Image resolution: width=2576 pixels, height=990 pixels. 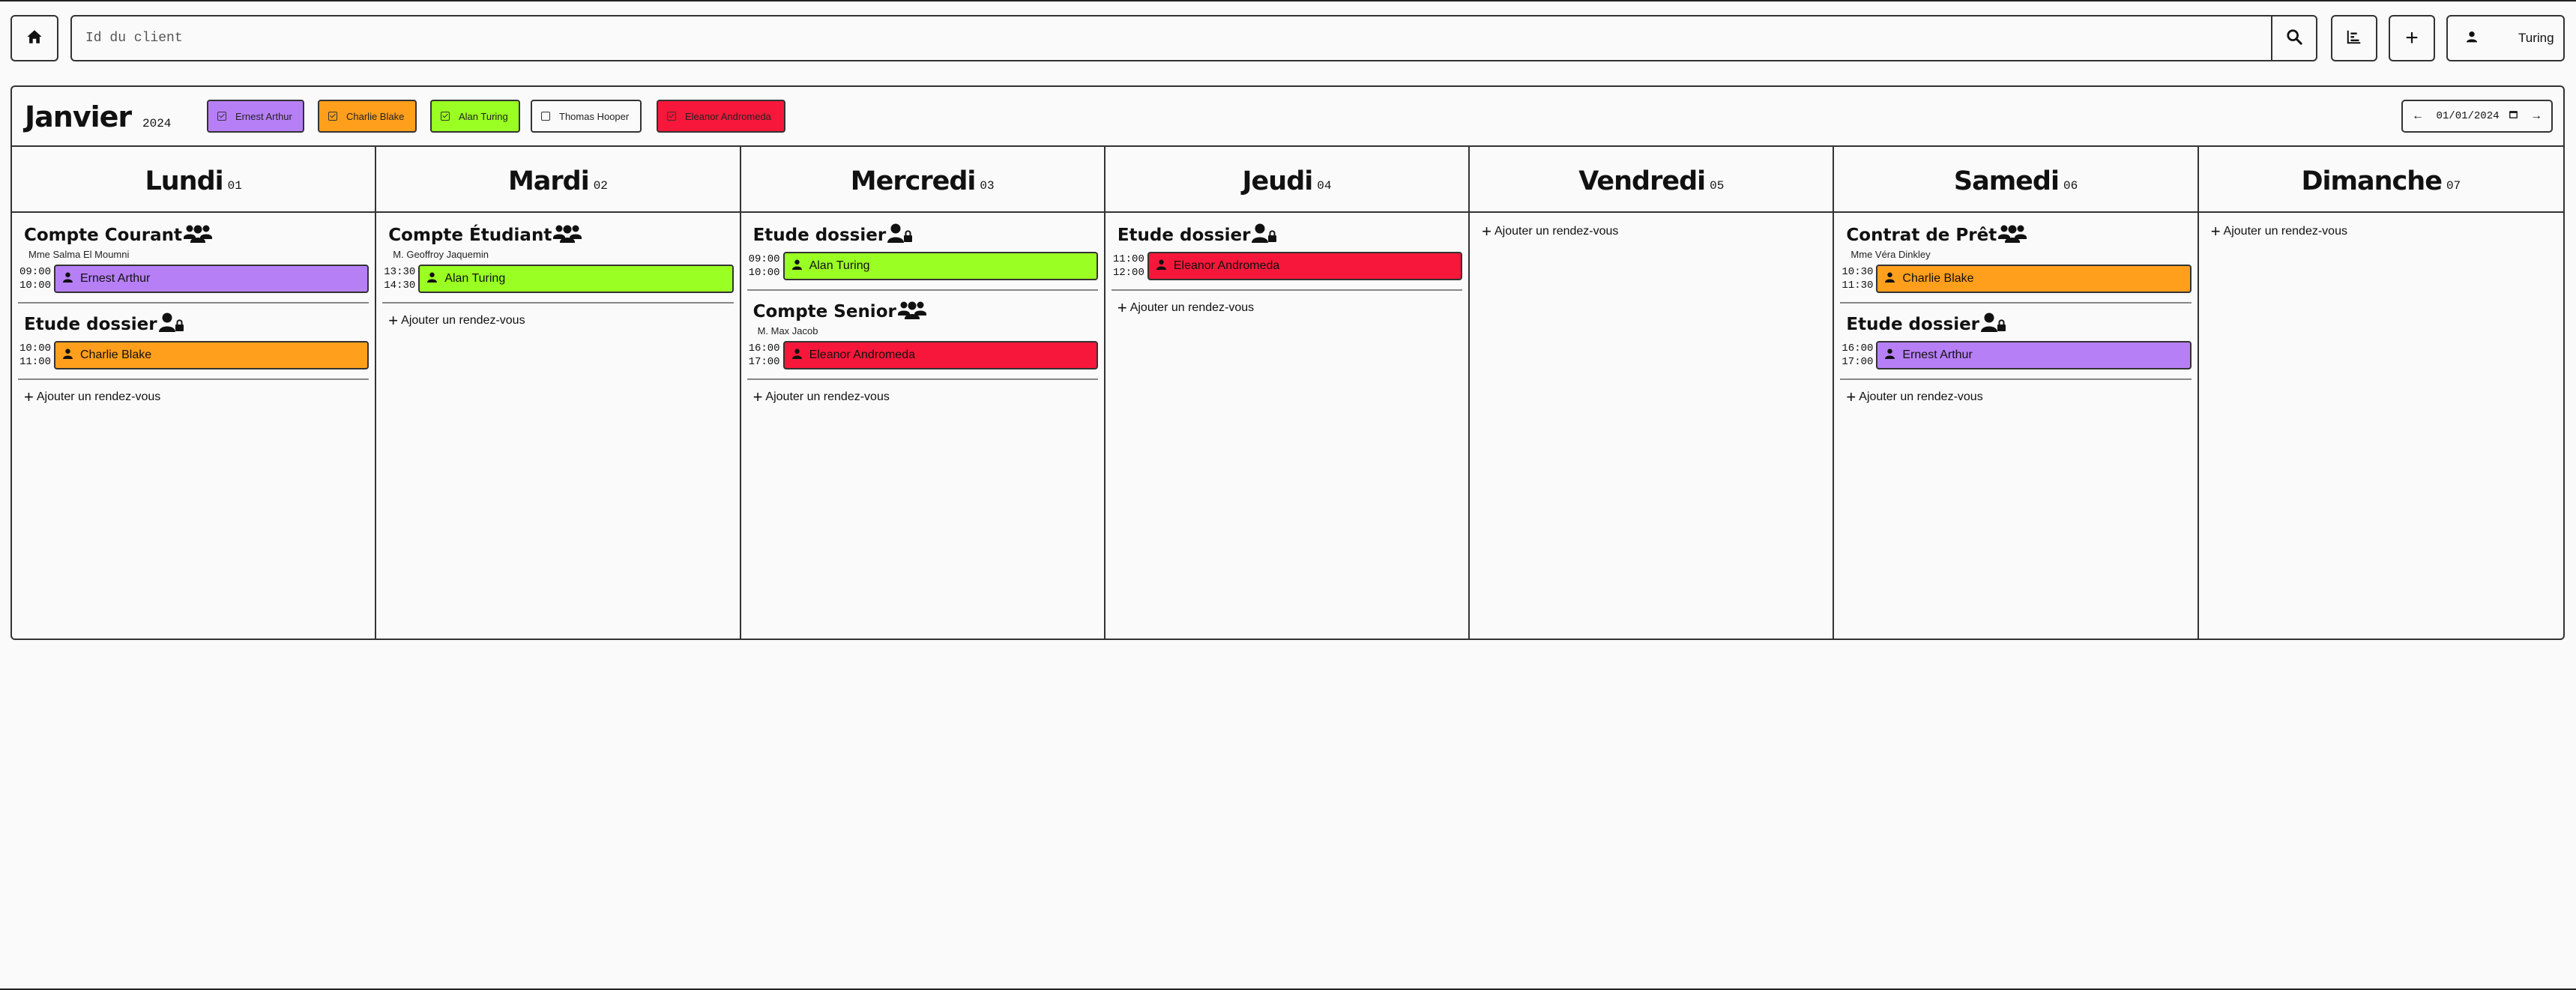 What do you see at coordinates (1184, 236) in the screenshot?
I see `appointment-title-text: Etude dossier` at bounding box center [1184, 236].